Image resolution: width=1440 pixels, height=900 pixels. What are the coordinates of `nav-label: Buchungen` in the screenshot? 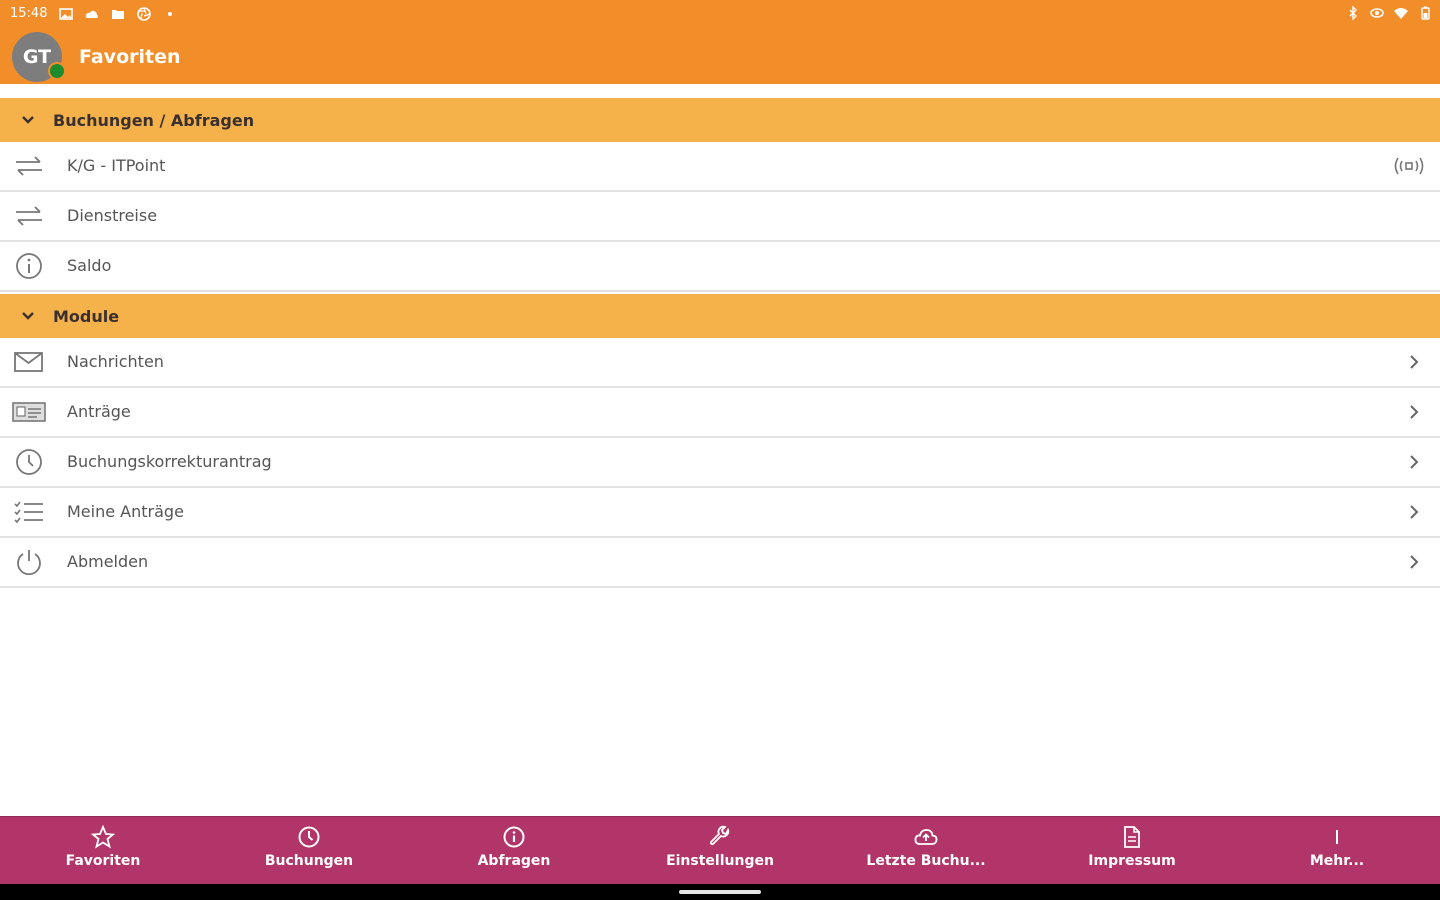 It's located at (309, 861).